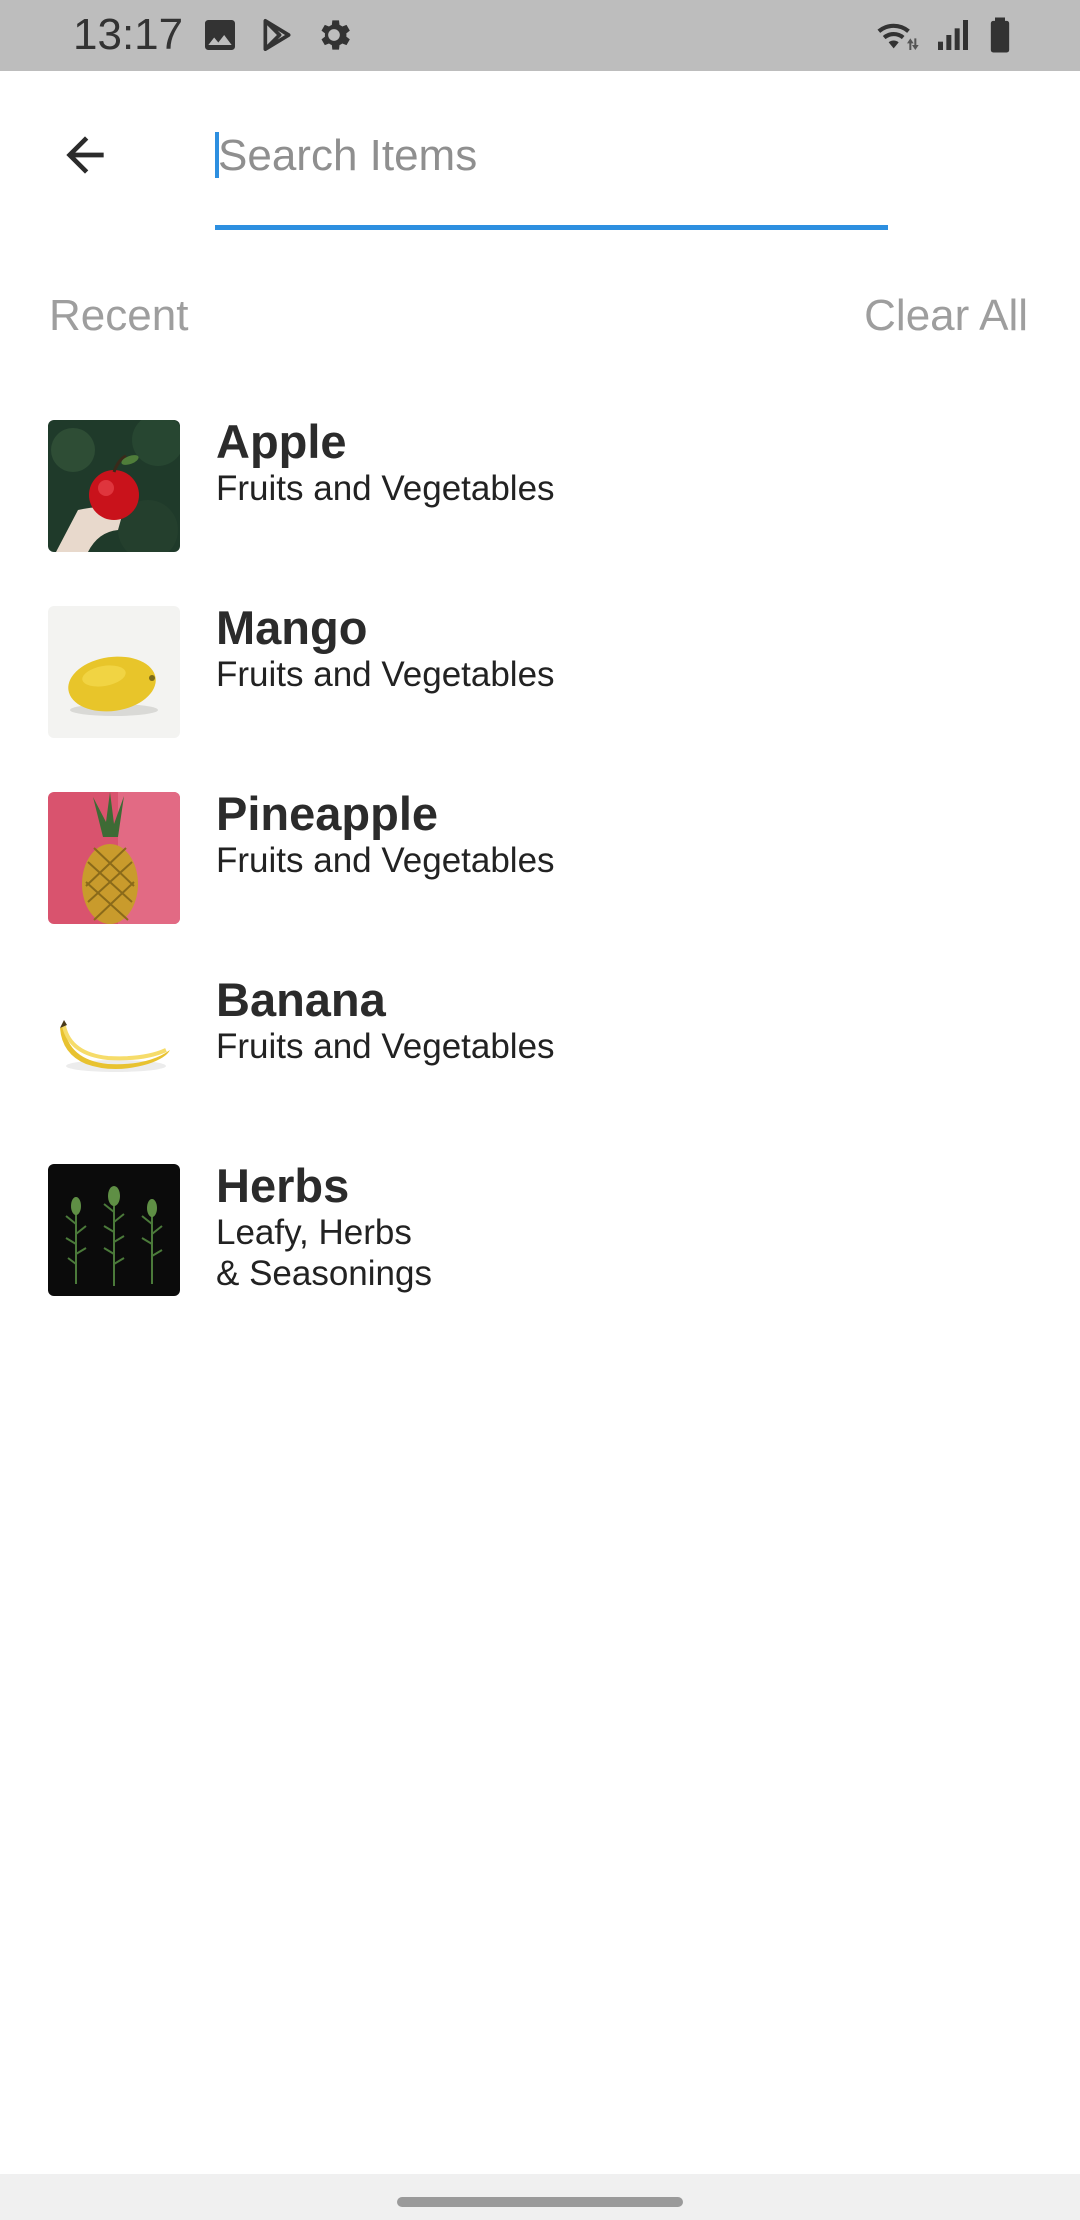  I want to click on mango-thumbnail, so click(114, 672).